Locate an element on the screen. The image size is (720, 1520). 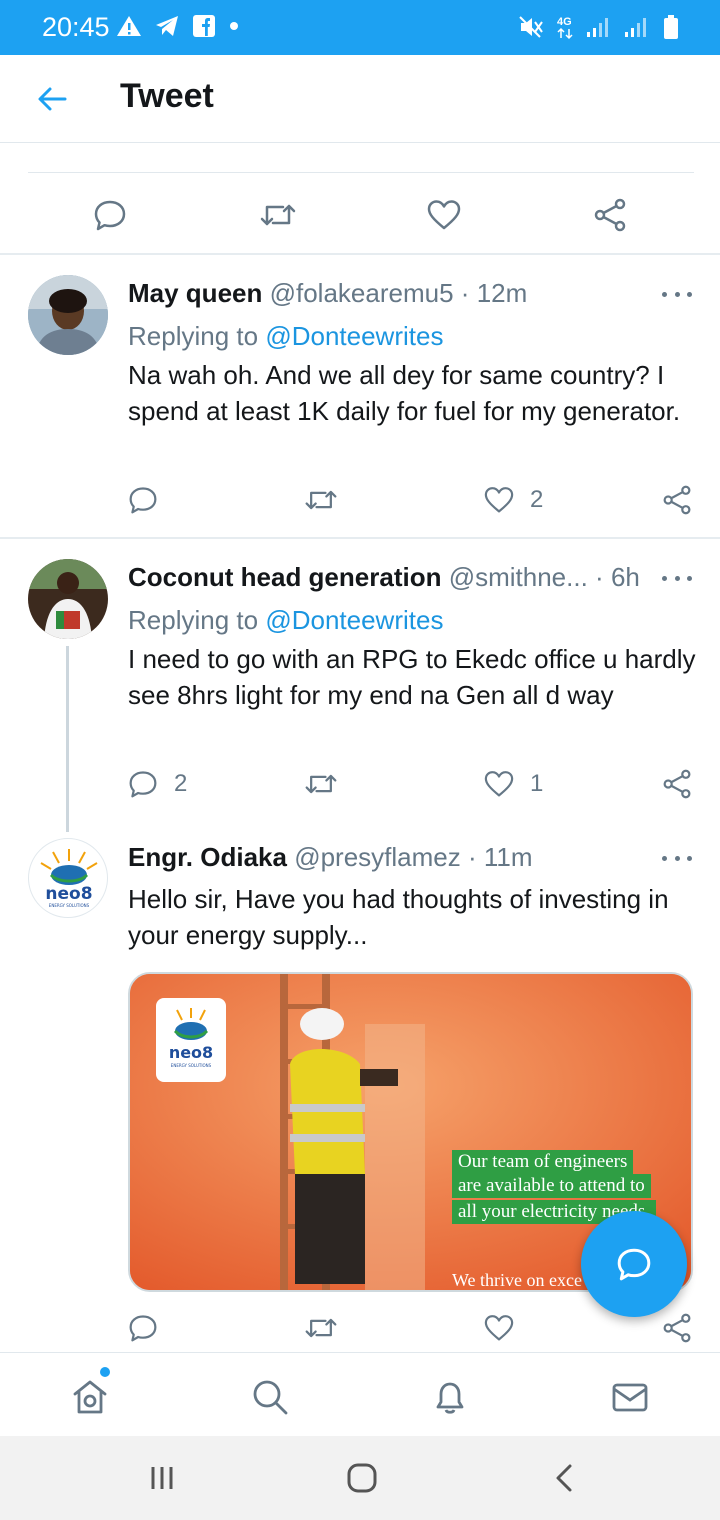
avatar: neo8 ENERGY SOLUTIONS is located at coordinates (68, 878).